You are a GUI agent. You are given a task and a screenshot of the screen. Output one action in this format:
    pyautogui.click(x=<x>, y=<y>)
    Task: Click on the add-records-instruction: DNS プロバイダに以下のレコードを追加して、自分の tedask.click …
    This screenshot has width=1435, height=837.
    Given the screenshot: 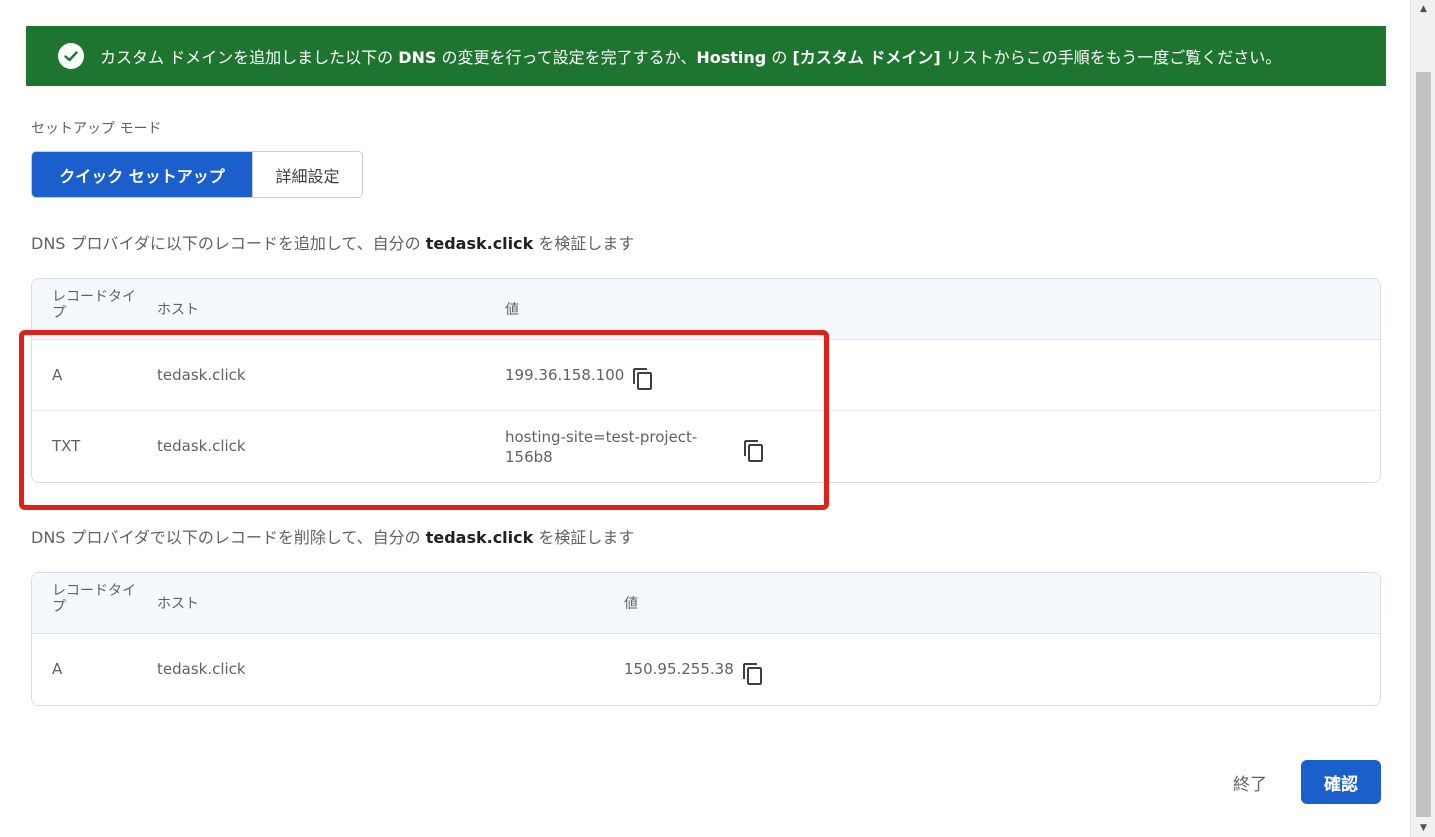 What is the action you would take?
    pyautogui.click(x=333, y=243)
    